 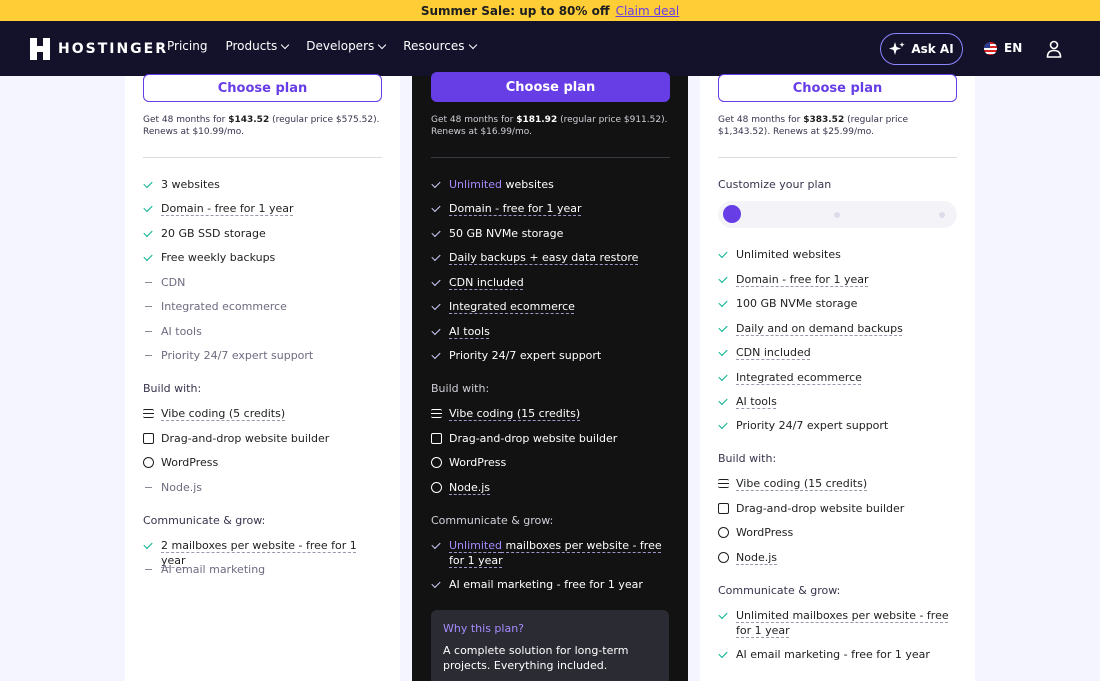 I want to click on build-label: WordPress, so click(x=478, y=462).